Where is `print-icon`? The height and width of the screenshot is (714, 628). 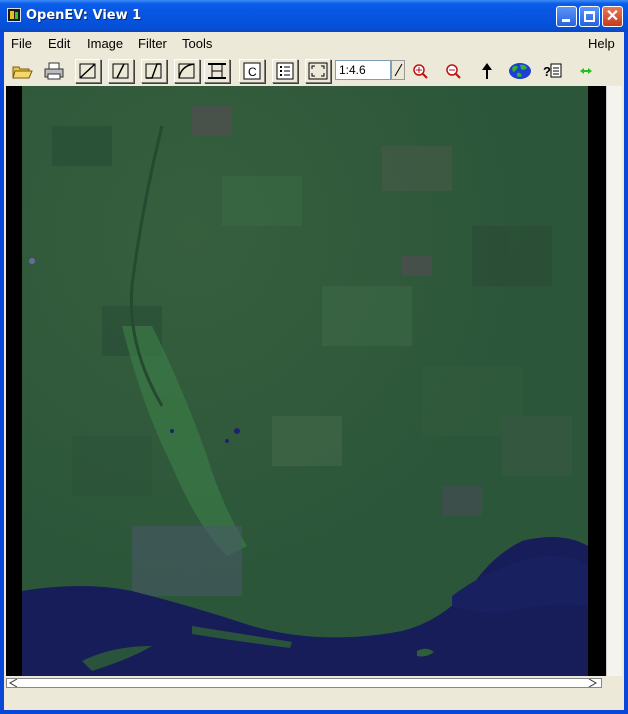
print-icon is located at coordinates (54, 71).